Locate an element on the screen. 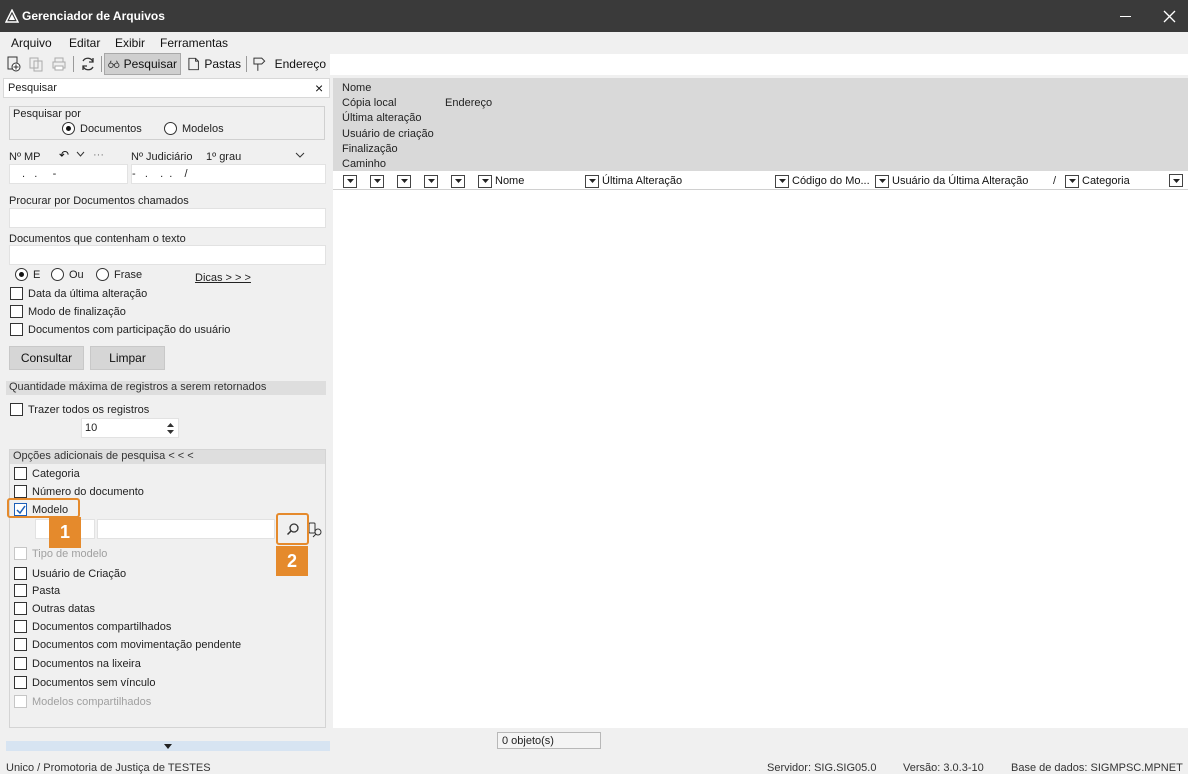 This screenshot has width=1188, height=774. docs-text-input is located at coordinates (167, 255).